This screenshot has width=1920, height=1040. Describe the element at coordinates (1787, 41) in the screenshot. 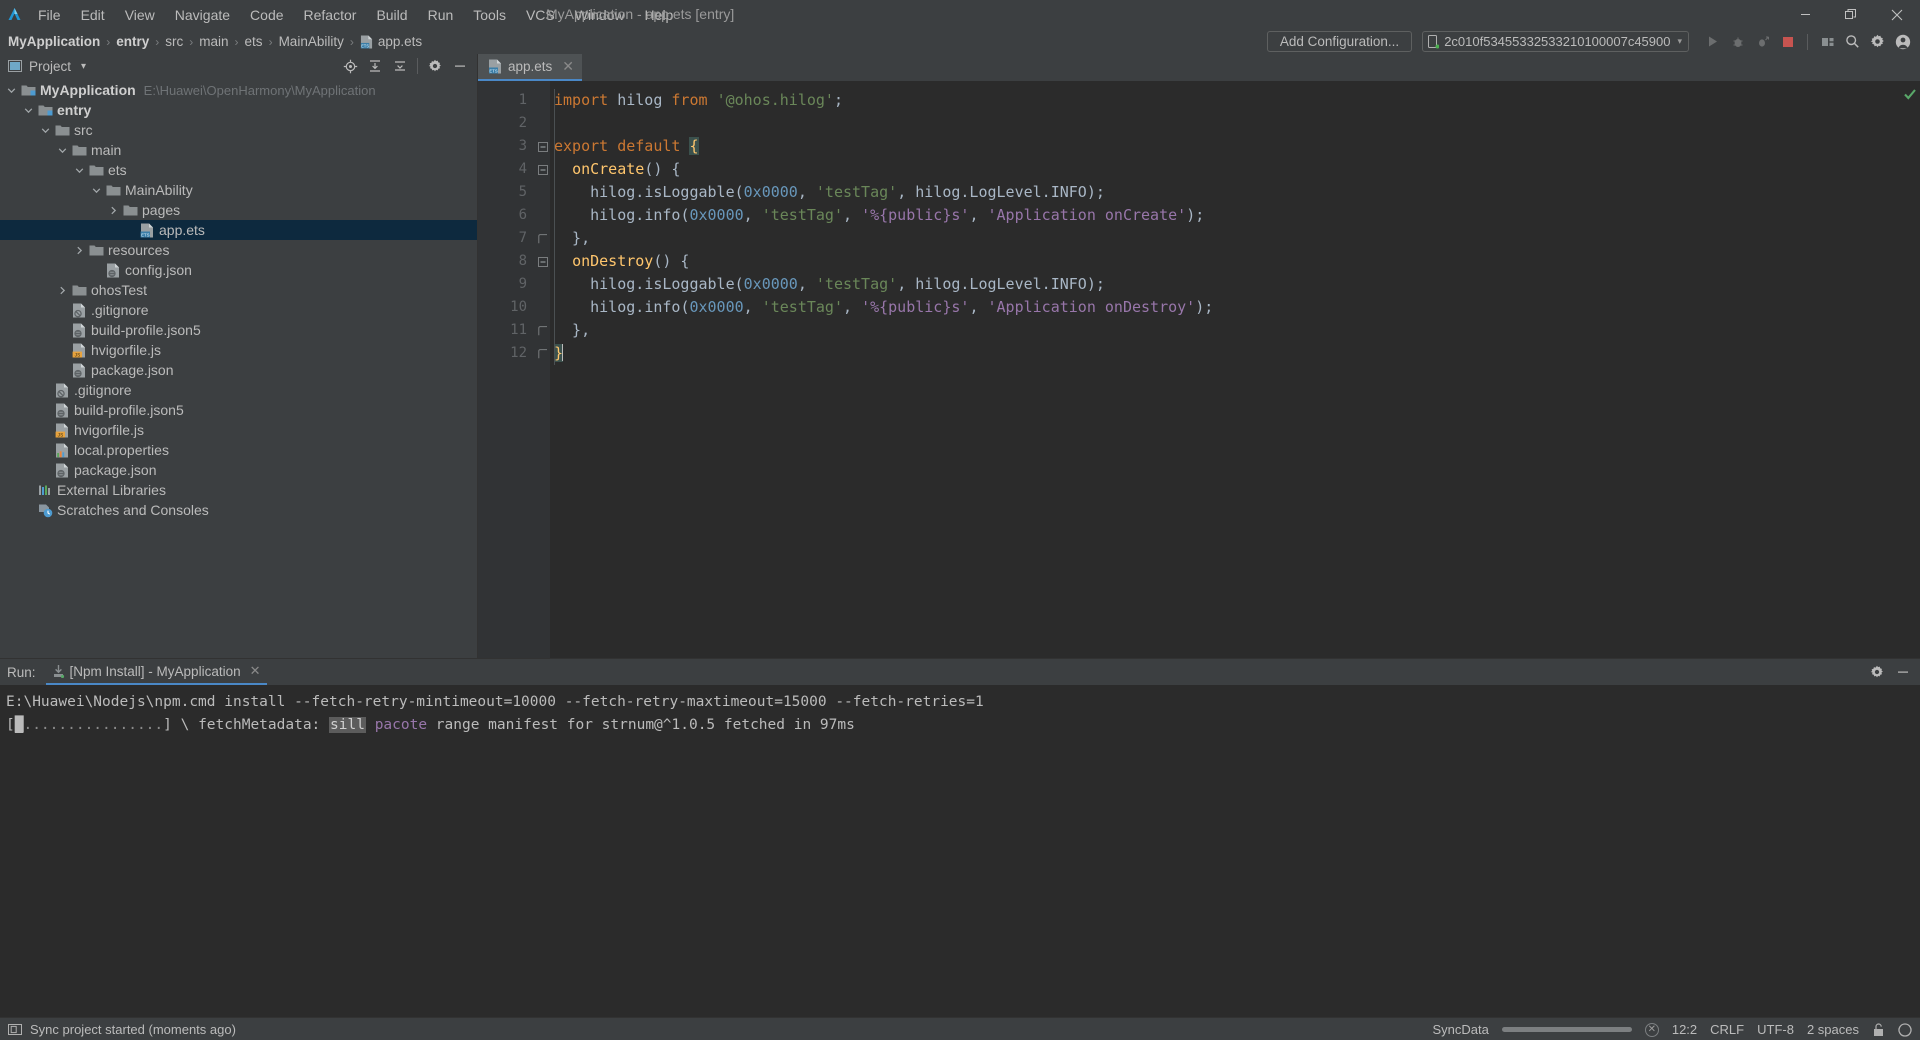

I see `stop-icon` at that location.